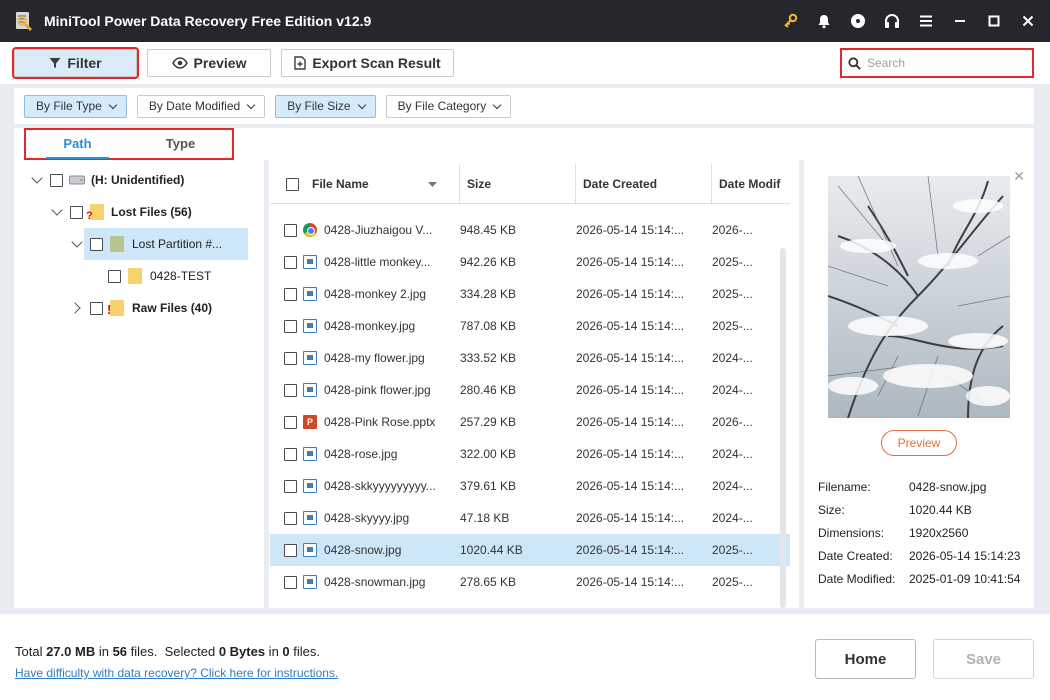 The width and height of the screenshot is (1050, 700). Describe the element at coordinates (479, 184) in the screenshot. I see `column-label: Size` at that location.